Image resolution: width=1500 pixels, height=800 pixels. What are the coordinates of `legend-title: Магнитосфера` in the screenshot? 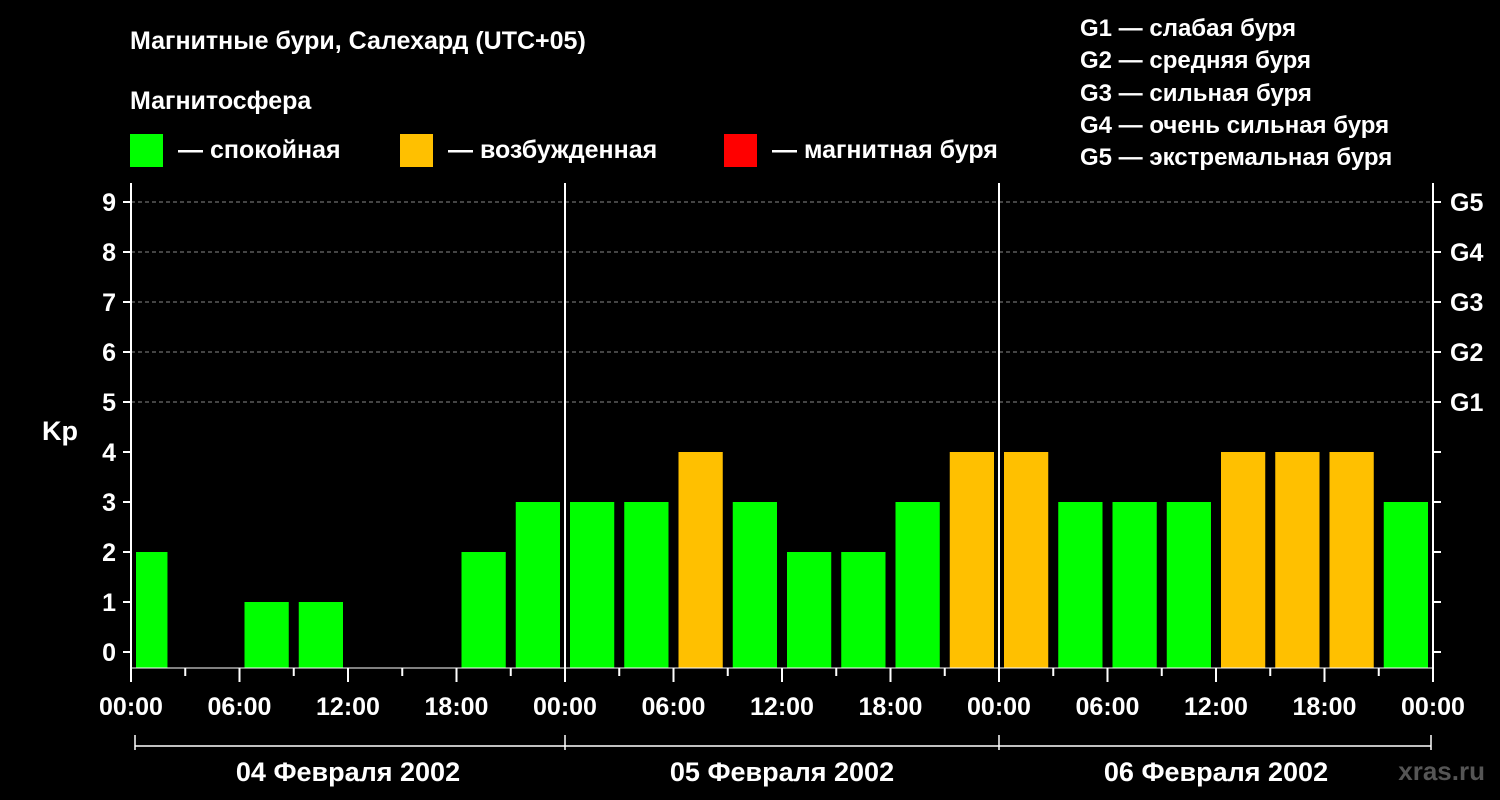 It's located at (221, 101).